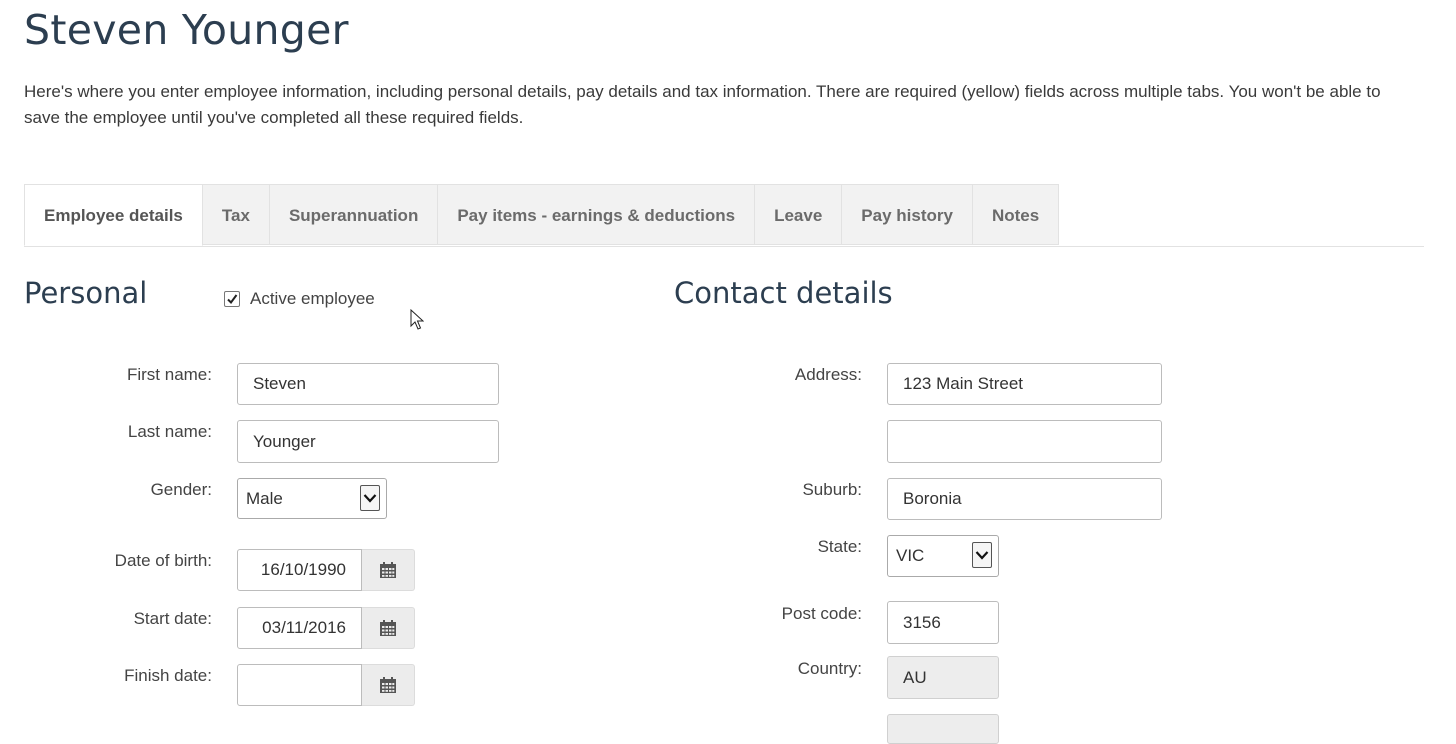 The width and height of the screenshot is (1456, 744). What do you see at coordinates (181, 489) in the screenshot?
I see `gender-label: Gender:` at bounding box center [181, 489].